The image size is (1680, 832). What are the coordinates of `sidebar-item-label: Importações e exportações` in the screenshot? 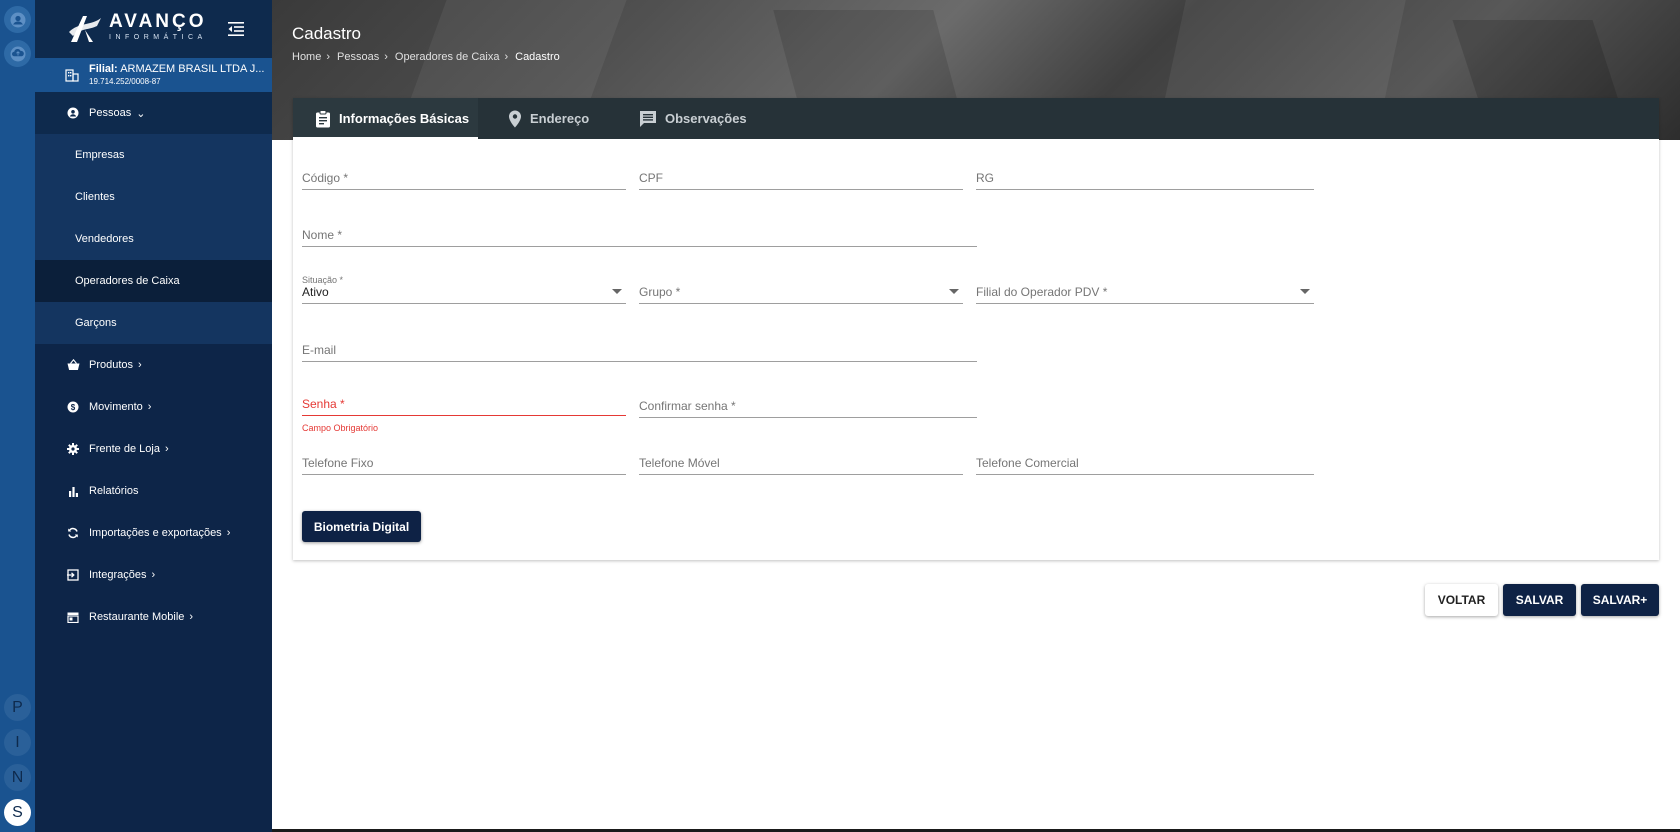 It's located at (155, 533).